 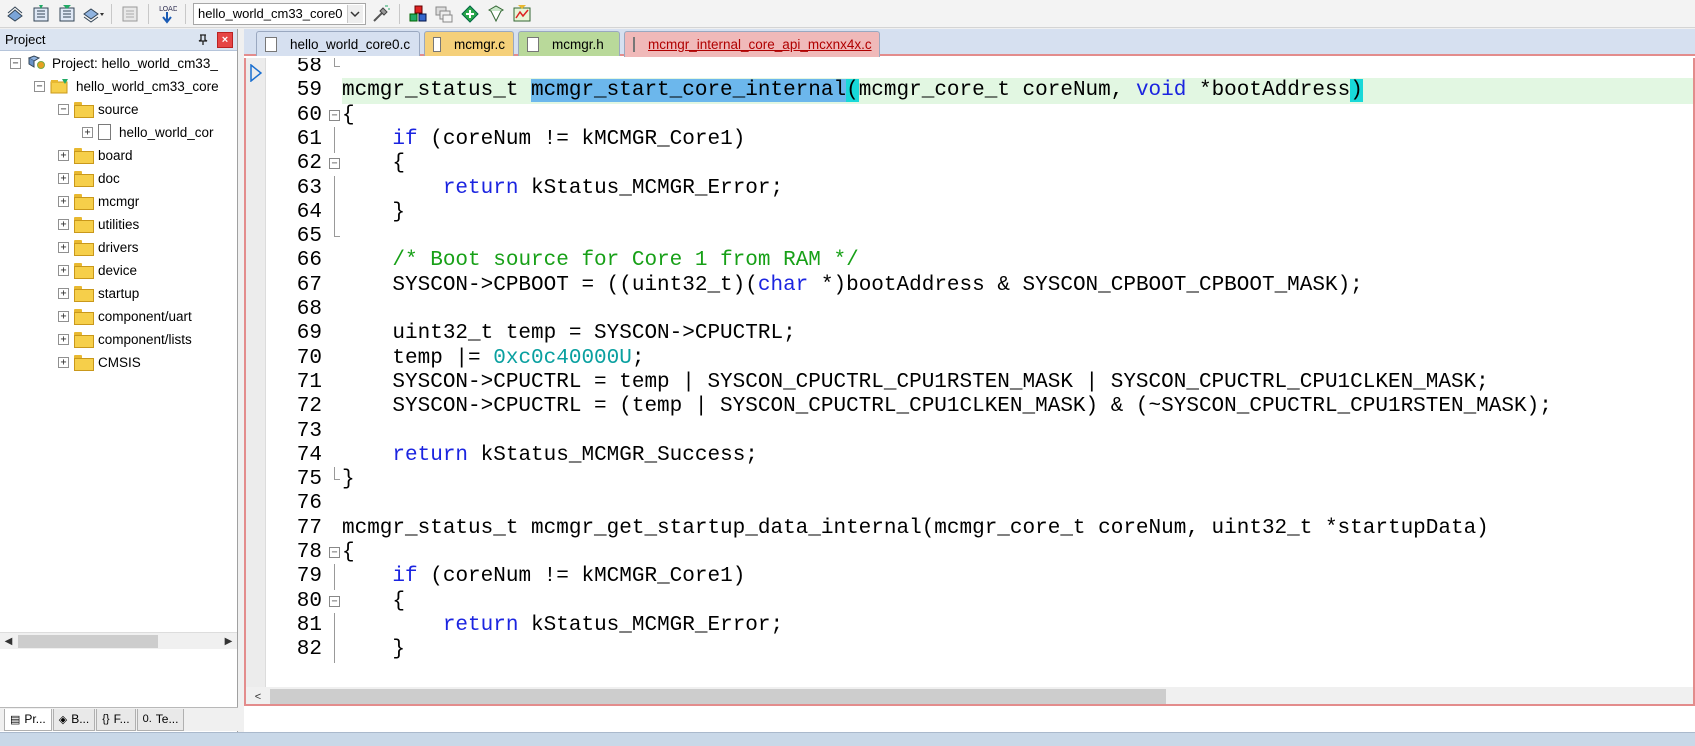 I want to click on batch-build-icon, so click(x=93, y=14).